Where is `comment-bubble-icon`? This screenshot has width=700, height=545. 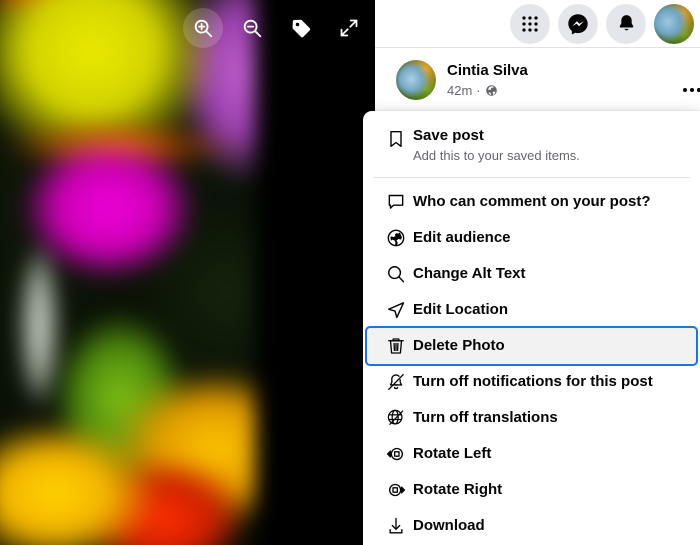 comment-bubble-icon is located at coordinates (396, 202).